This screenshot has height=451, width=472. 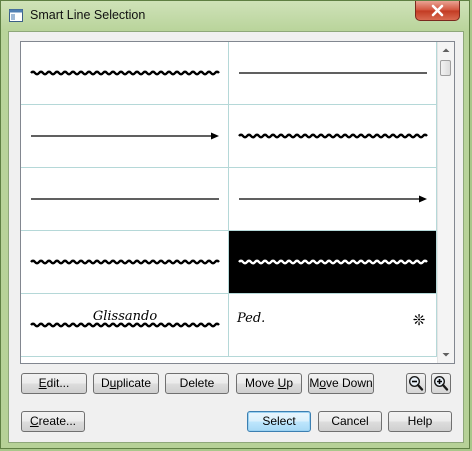 I want to click on smart-line-cell: Glissando, so click(x=125, y=325).